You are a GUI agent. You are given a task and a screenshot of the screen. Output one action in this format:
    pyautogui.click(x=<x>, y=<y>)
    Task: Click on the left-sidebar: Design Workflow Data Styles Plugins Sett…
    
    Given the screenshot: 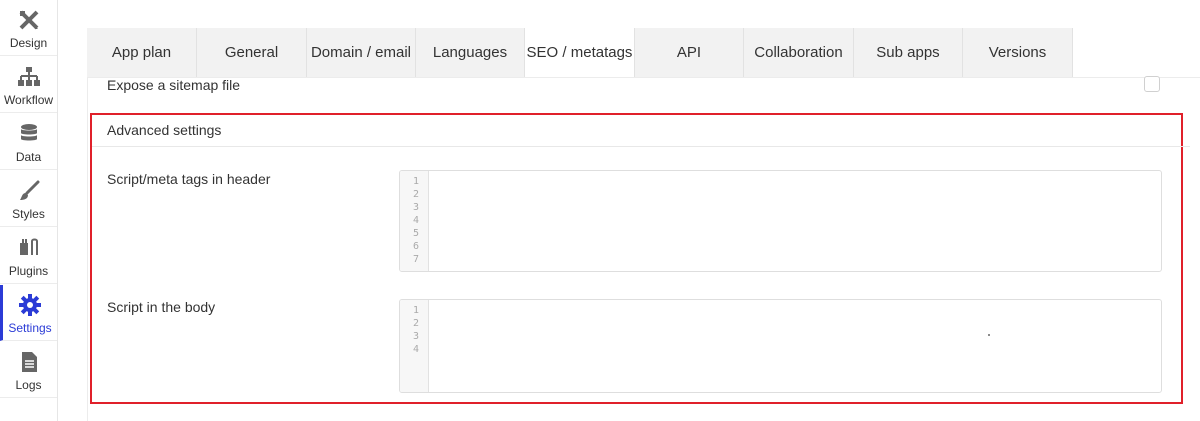 What is the action you would take?
    pyautogui.click(x=29, y=210)
    